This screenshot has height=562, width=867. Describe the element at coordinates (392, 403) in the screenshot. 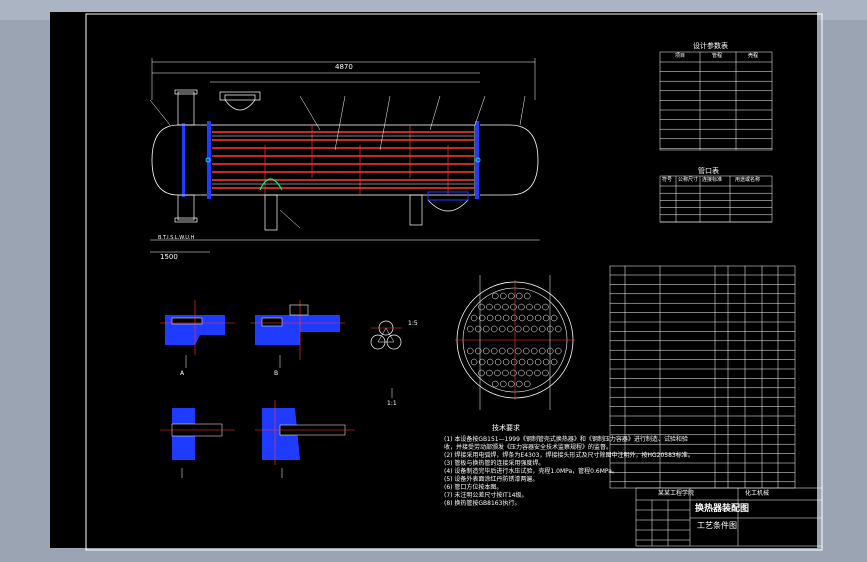

I see `scale-label: 1:1` at that location.